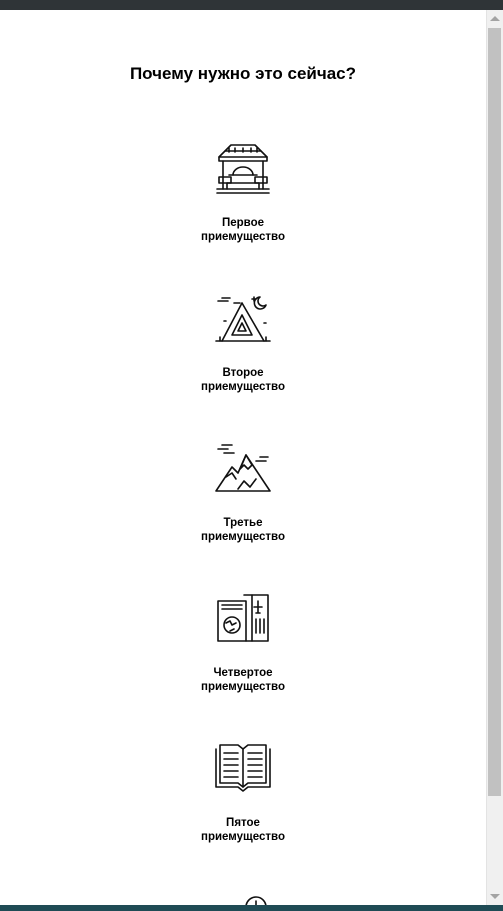 The image size is (503, 911). I want to click on window-bottom-bar, so click(251, 908).